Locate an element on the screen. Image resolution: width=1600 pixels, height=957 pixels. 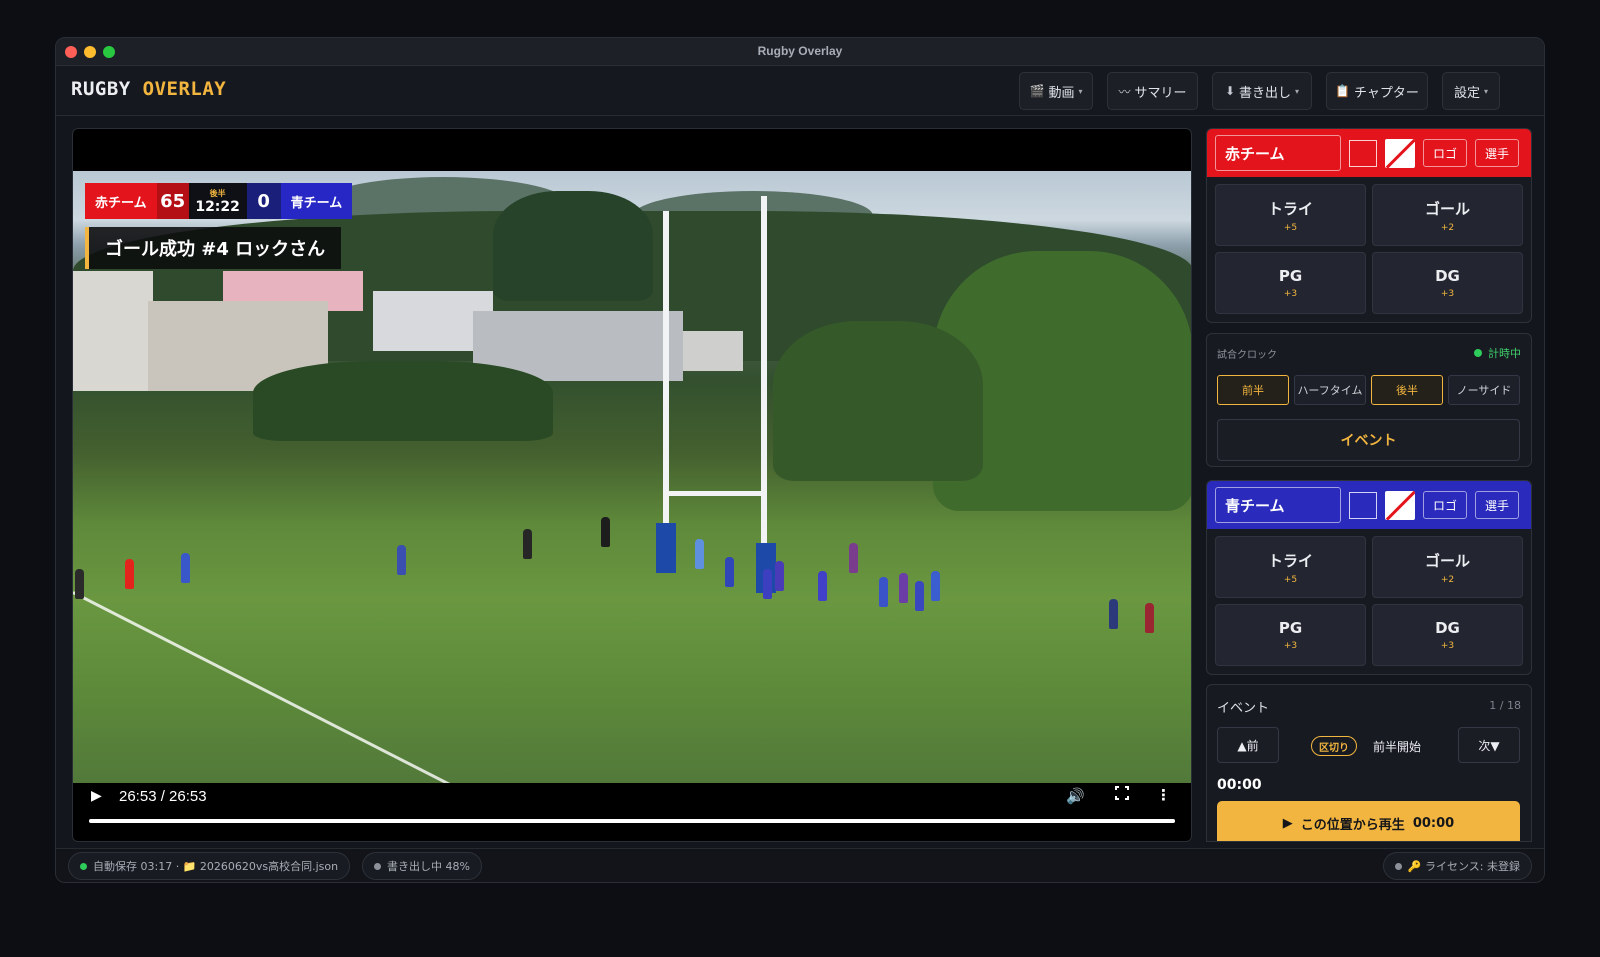
clapper-icon: 🎬 is located at coordinates (1037, 91).